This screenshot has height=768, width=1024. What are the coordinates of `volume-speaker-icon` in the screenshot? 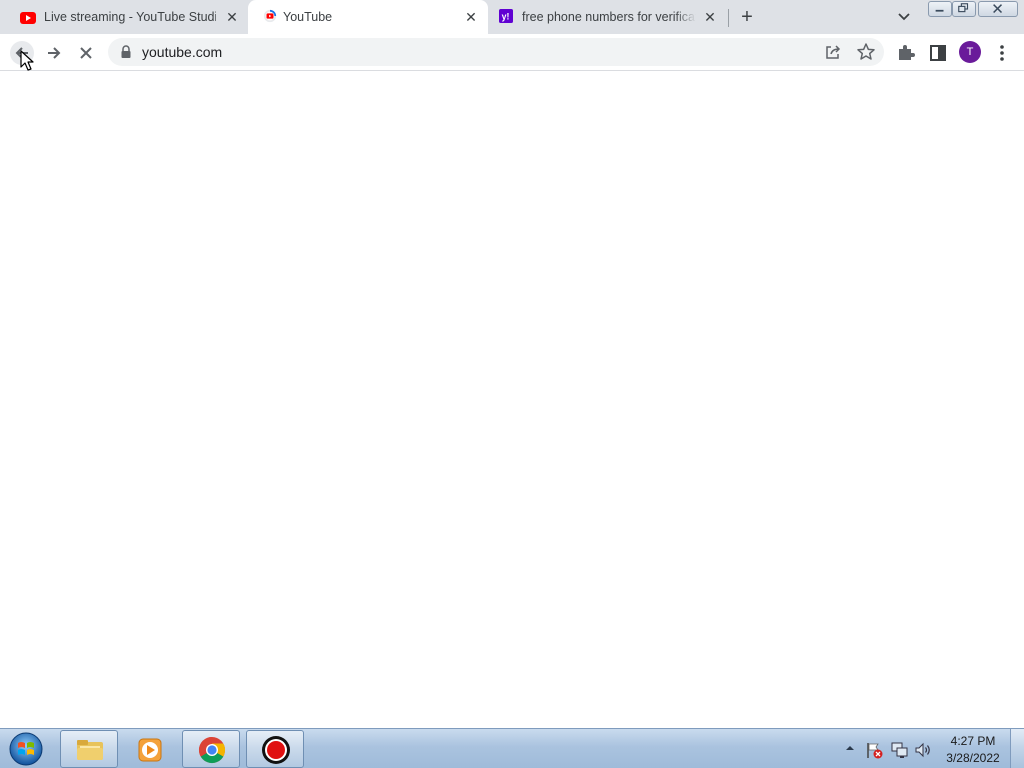 It's located at (923, 750).